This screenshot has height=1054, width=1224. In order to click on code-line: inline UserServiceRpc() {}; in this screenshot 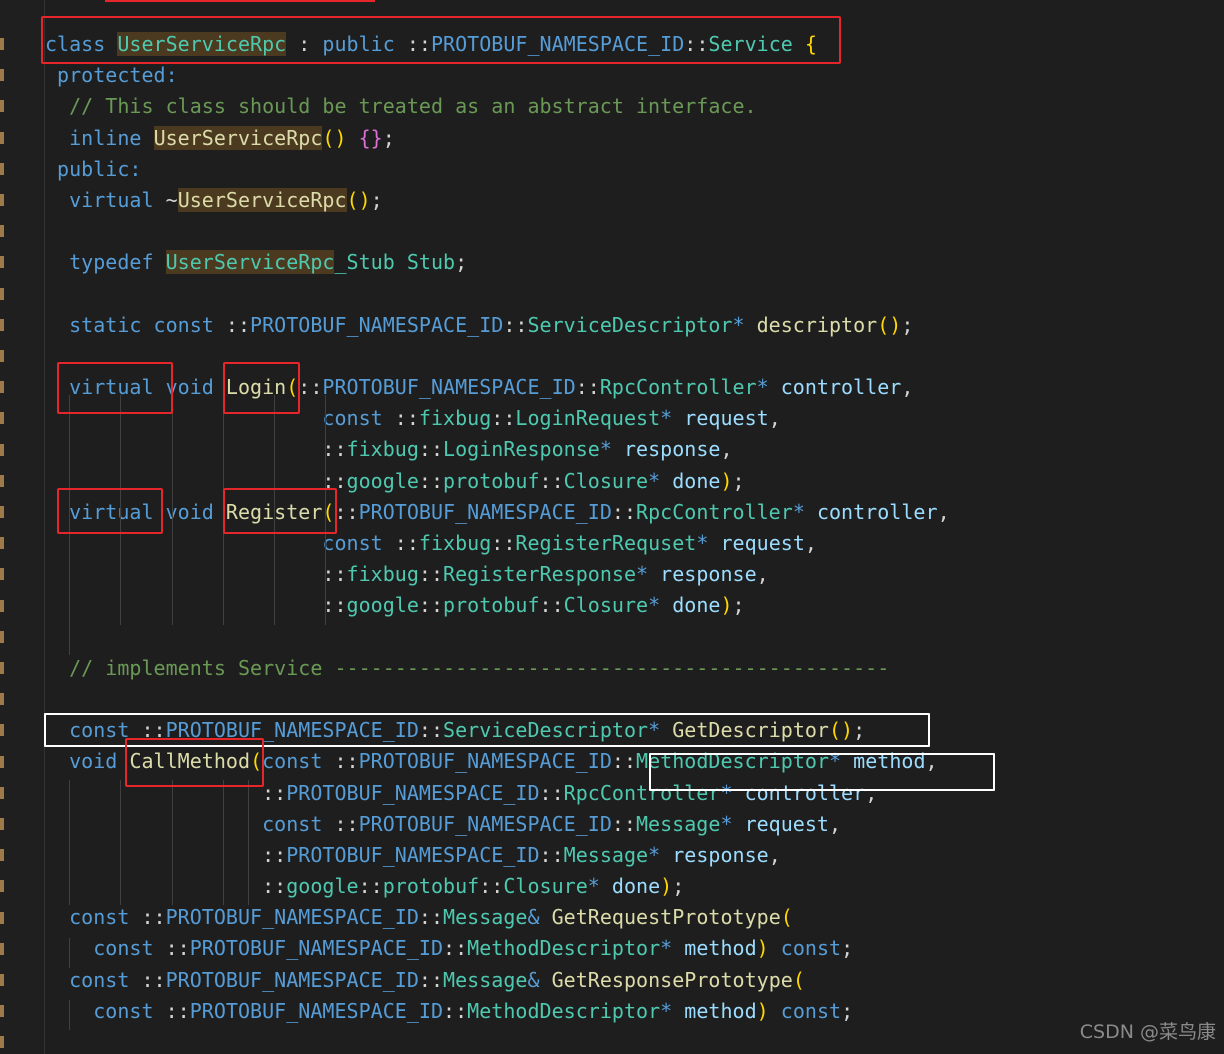, I will do `click(634, 138)`.